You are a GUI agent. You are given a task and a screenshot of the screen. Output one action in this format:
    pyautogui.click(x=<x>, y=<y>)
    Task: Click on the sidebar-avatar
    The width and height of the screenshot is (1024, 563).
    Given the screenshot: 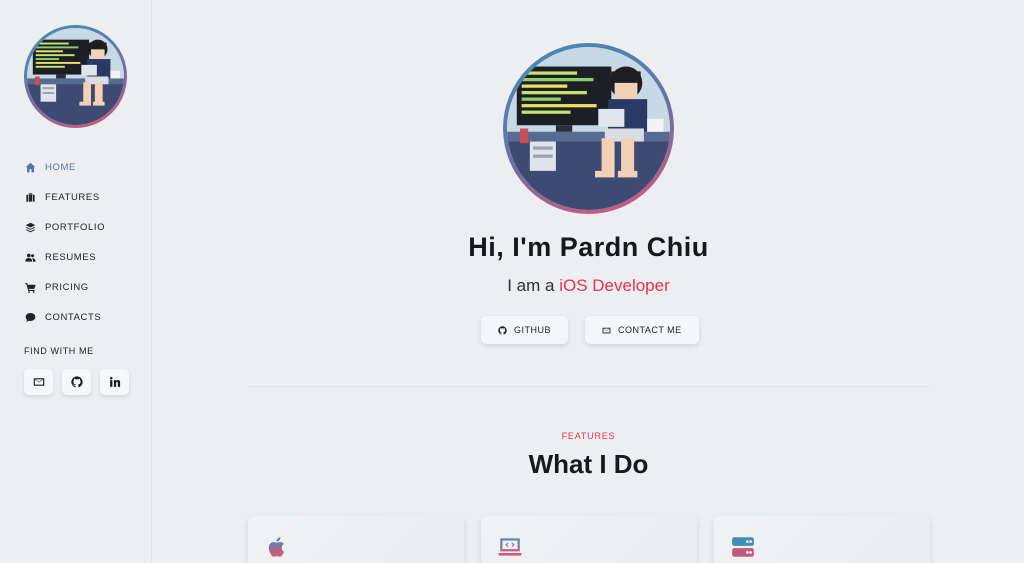 What is the action you would take?
    pyautogui.click(x=75, y=76)
    